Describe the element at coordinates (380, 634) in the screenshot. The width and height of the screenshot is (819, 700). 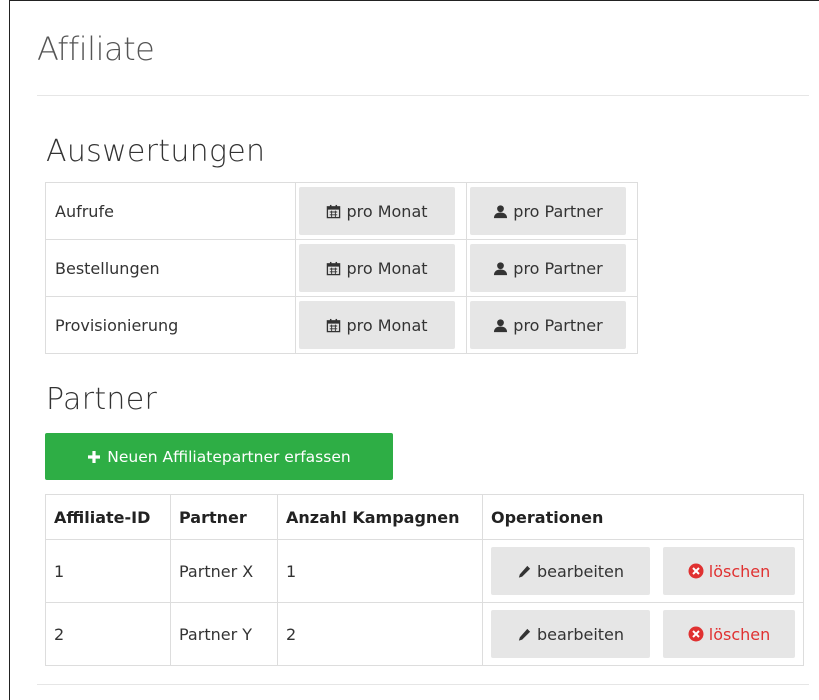
I see `campaign-count-cell: 2` at that location.